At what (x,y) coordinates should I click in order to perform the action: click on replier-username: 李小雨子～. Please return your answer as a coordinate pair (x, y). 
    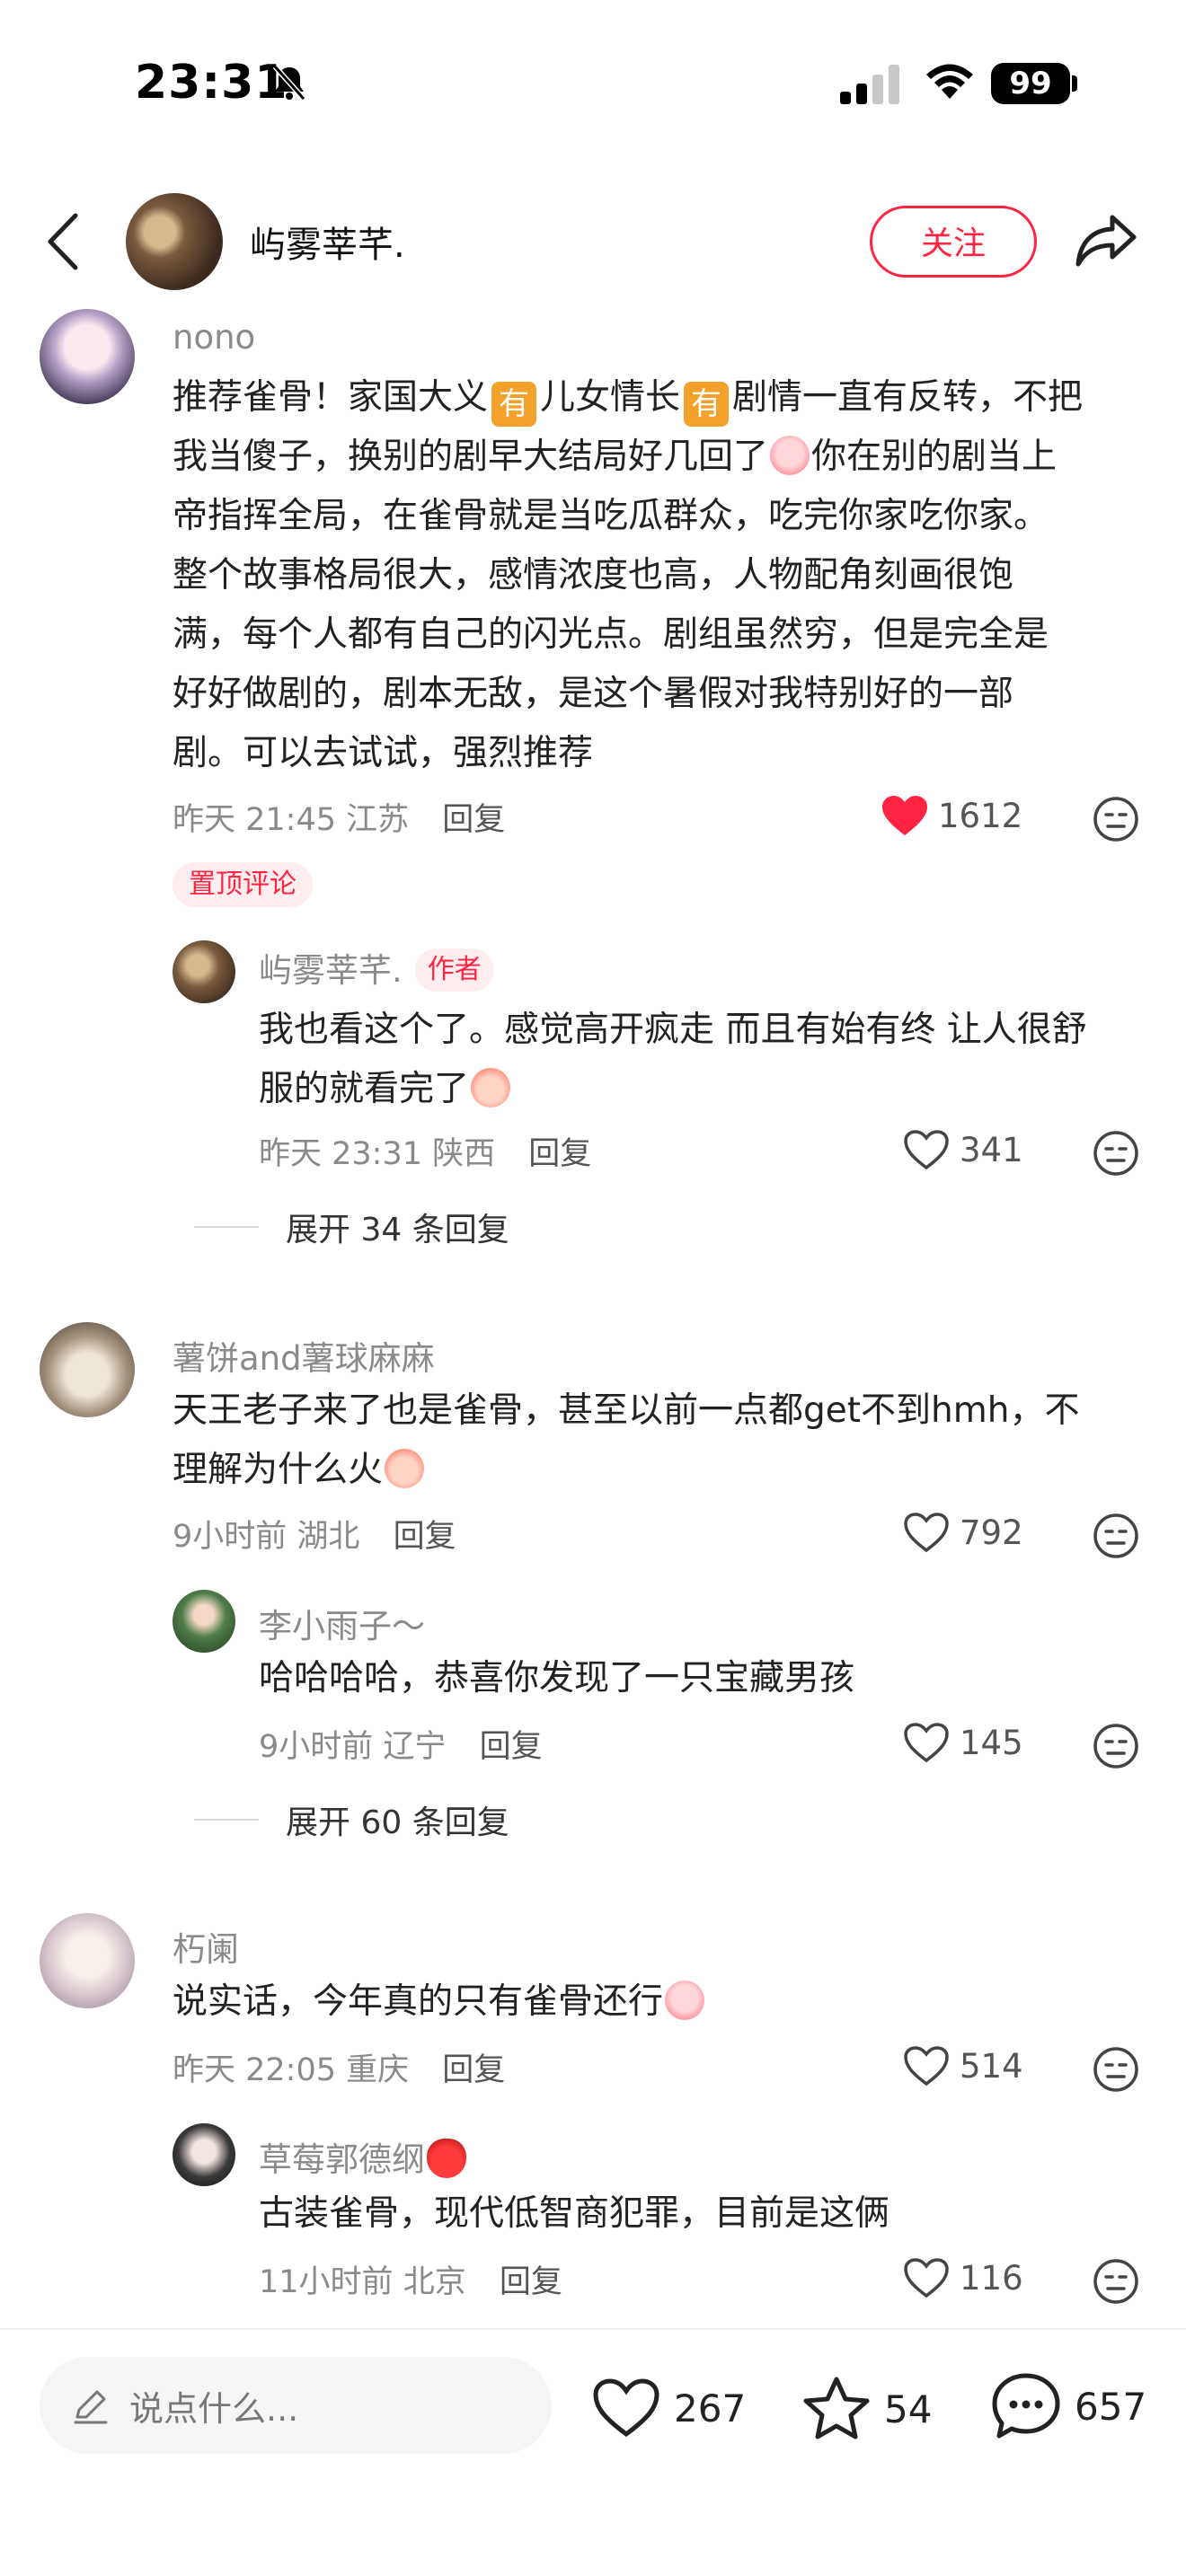
    Looking at the image, I should click on (342, 1623).